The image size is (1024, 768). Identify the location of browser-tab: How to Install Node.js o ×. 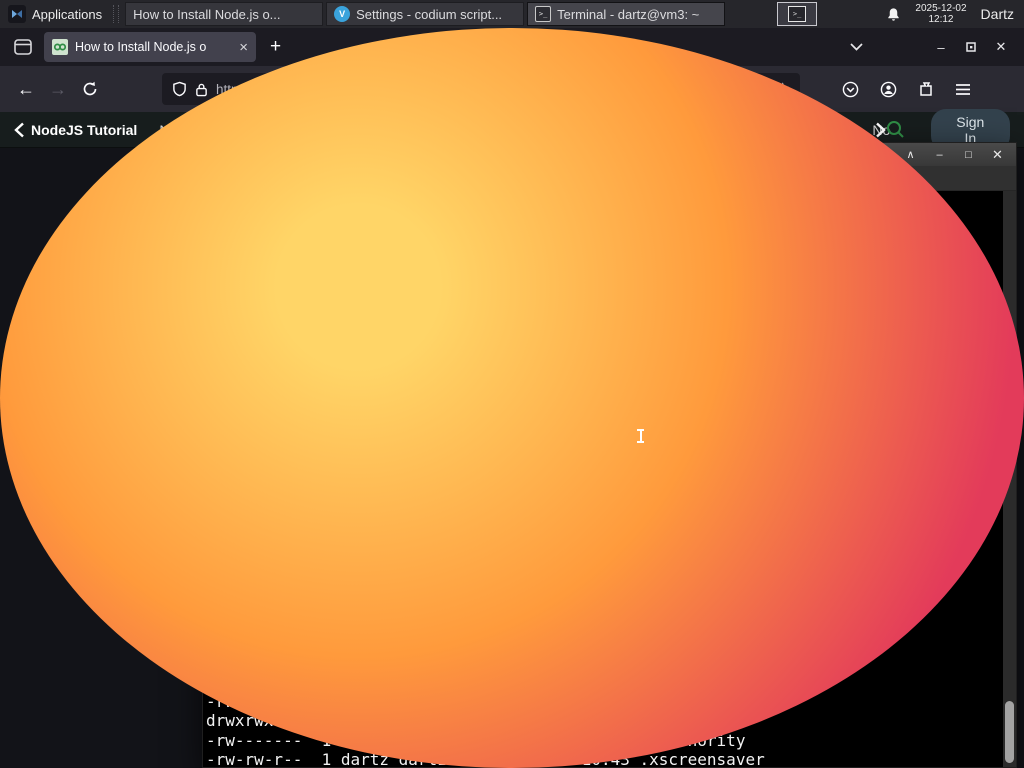
(150, 47).